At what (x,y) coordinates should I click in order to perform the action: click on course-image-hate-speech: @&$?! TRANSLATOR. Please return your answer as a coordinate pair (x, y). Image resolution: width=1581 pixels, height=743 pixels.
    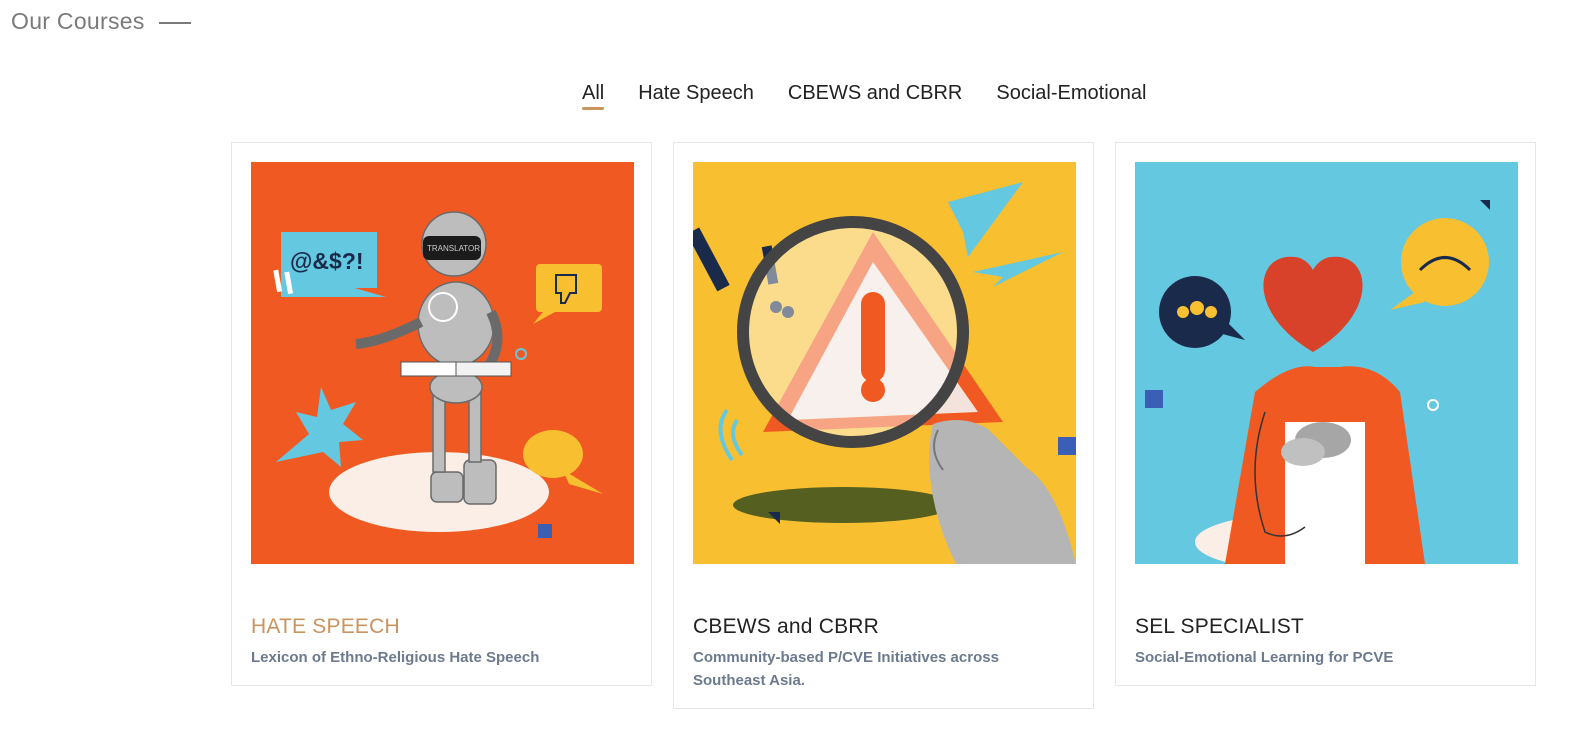
    Looking at the image, I should click on (442, 363).